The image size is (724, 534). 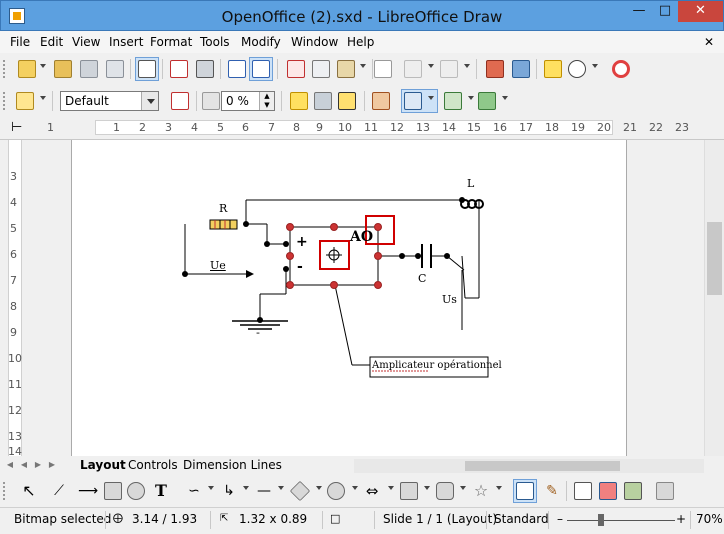 I want to click on stars-dropdown-icon, so click(x=499, y=488).